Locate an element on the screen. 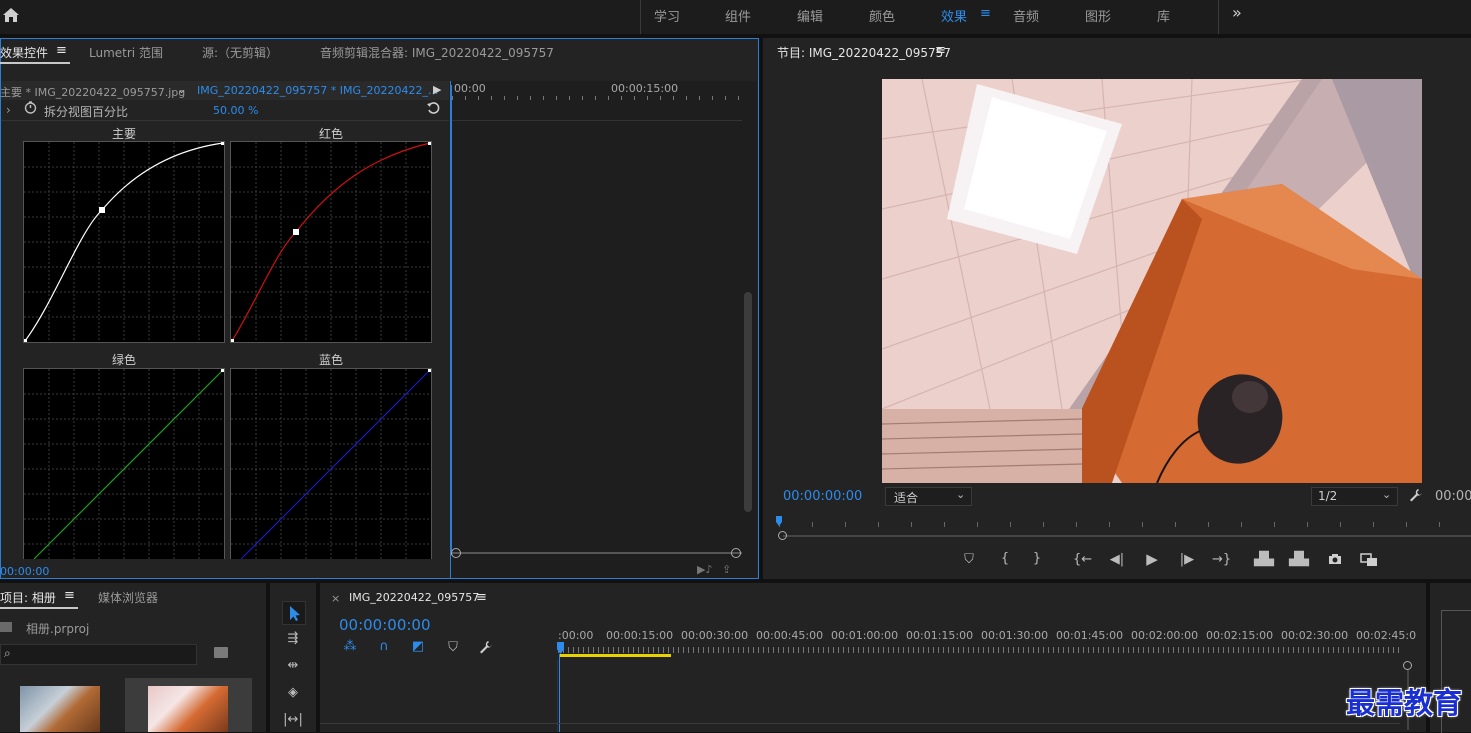 The width and height of the screenshot is (1471, 733). project-search-input: ⌕ is located at coordinates (98, 654).